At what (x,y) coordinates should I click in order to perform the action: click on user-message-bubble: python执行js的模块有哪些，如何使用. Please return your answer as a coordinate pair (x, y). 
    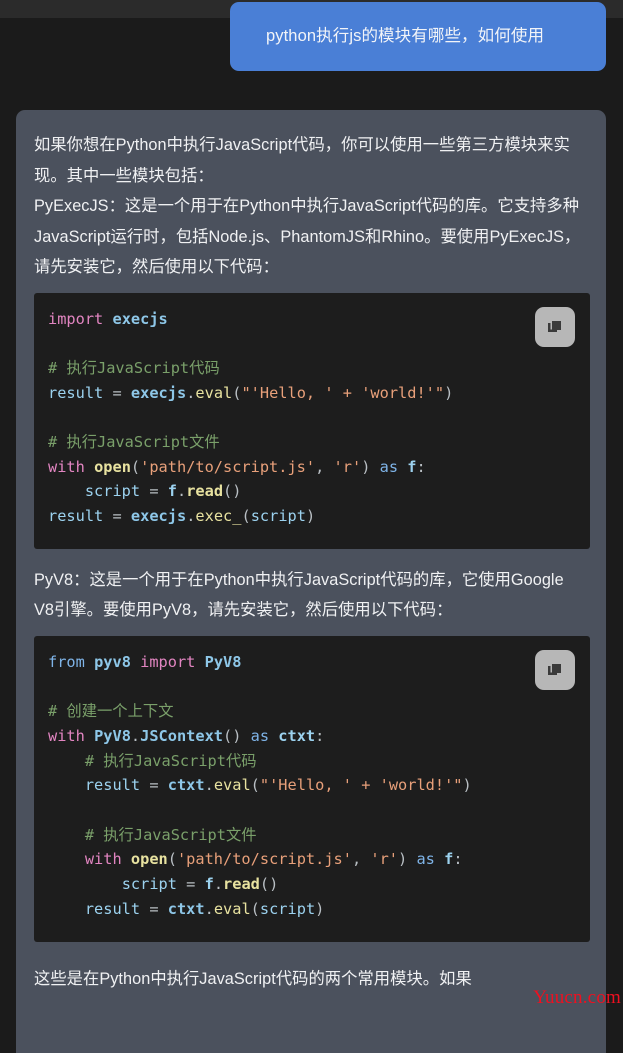
    Looking at the image, I should click on (418, 36).